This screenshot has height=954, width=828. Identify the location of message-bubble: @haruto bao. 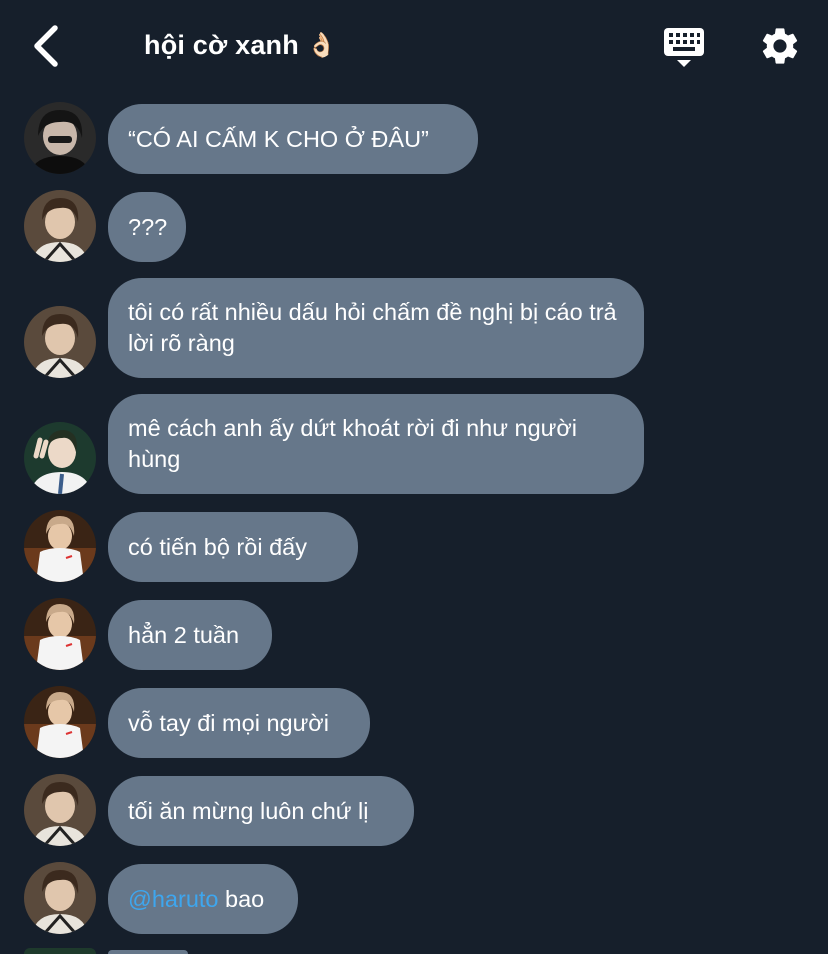
(203, 899).